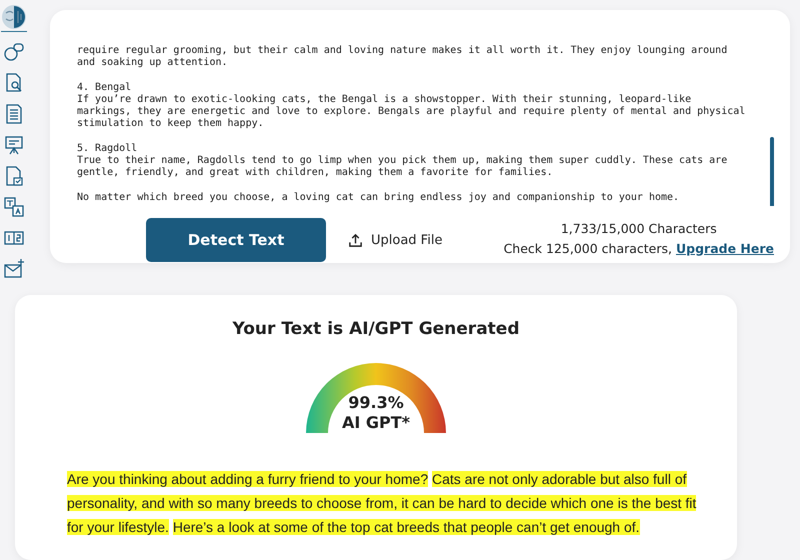 The image size is (800, 560). What do you see at coordinates (395, 240) in the screenshot?
I see `upload-file-button: Upload File` at bounding box center [395, 240].